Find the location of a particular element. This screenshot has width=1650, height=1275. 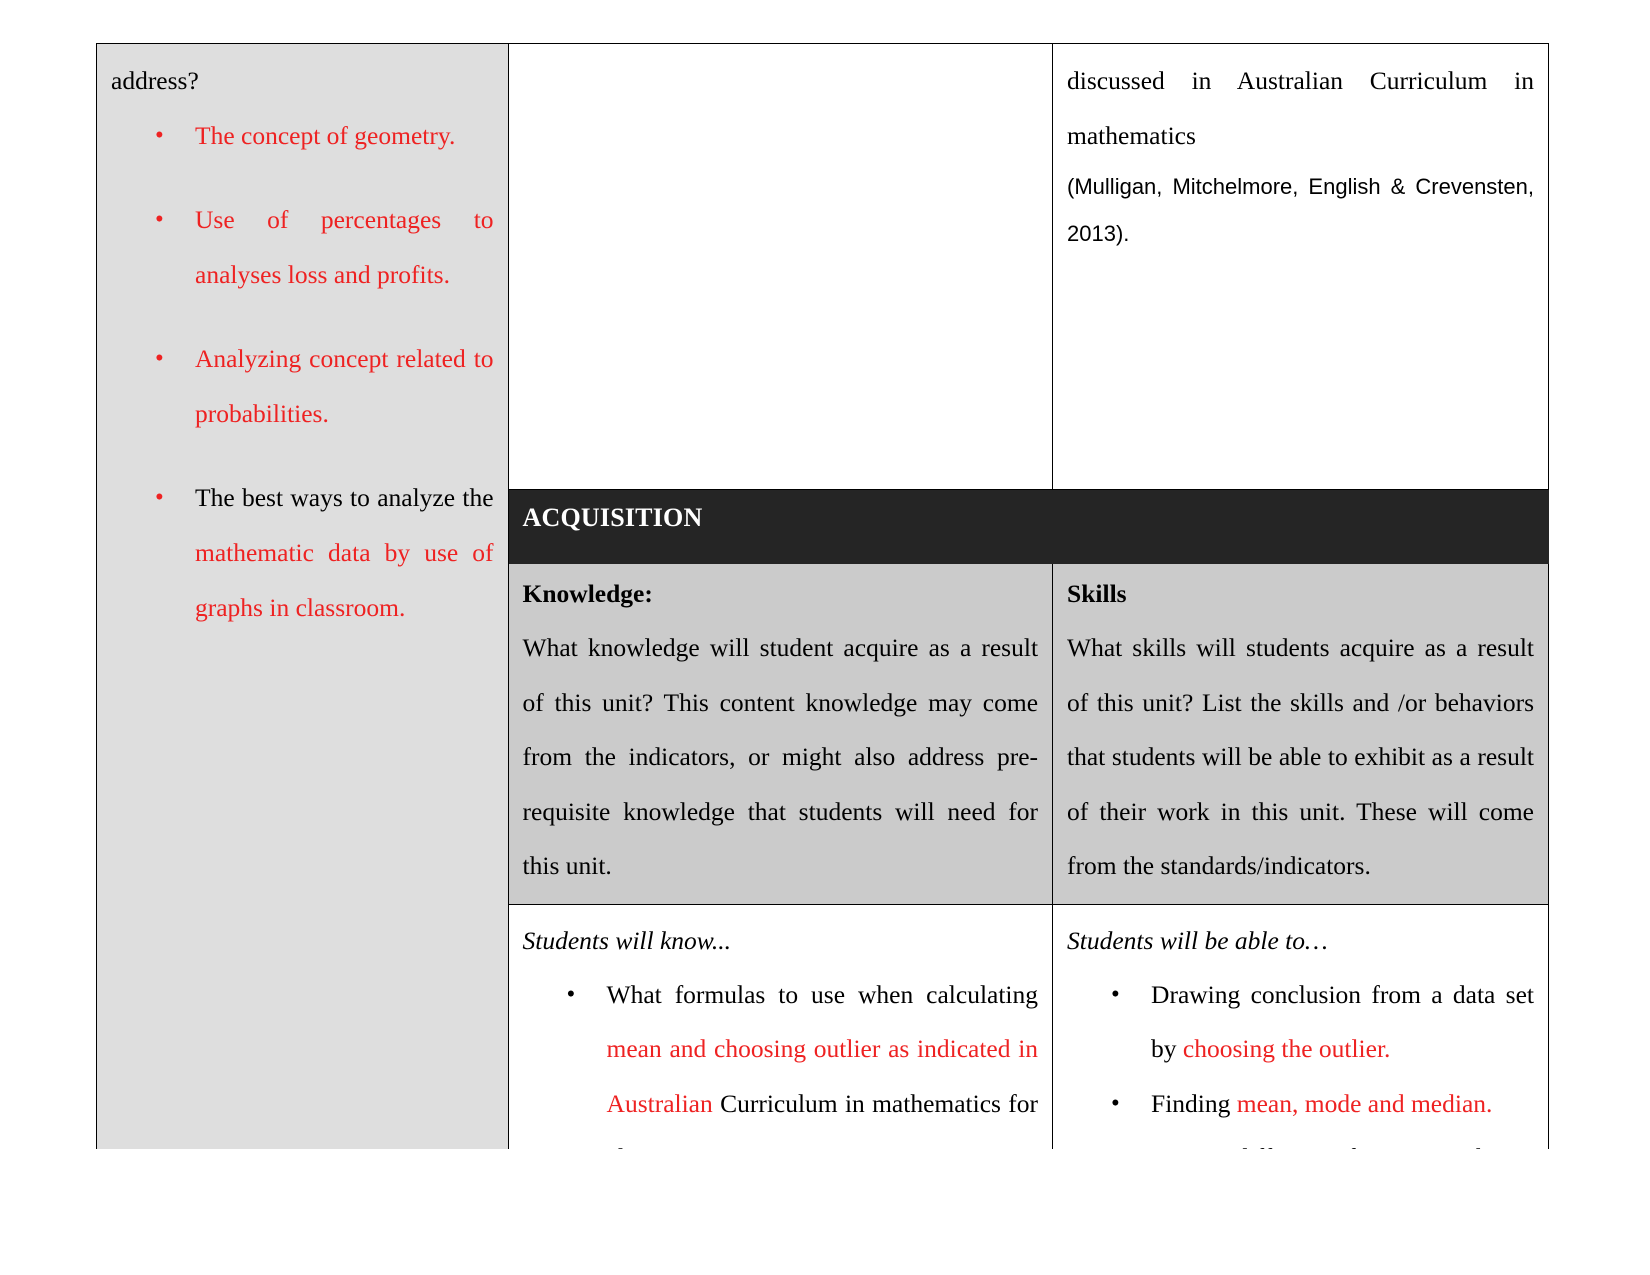

bullet-text-black: Using different figures such as is located at coordinates (1342, 1146).